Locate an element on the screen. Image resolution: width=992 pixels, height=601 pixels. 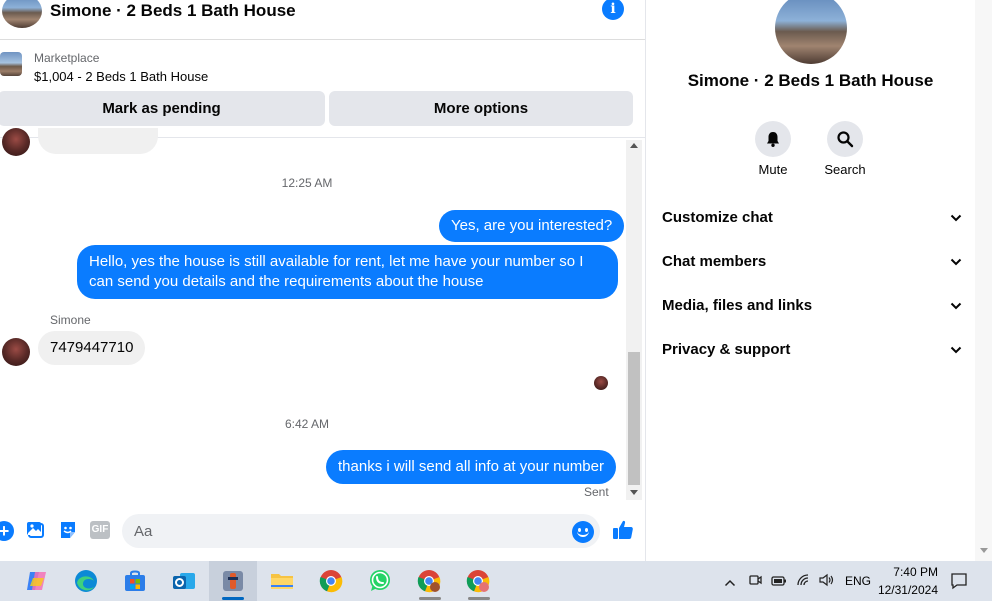
emoji-icon is located at coordinates (583, 532).